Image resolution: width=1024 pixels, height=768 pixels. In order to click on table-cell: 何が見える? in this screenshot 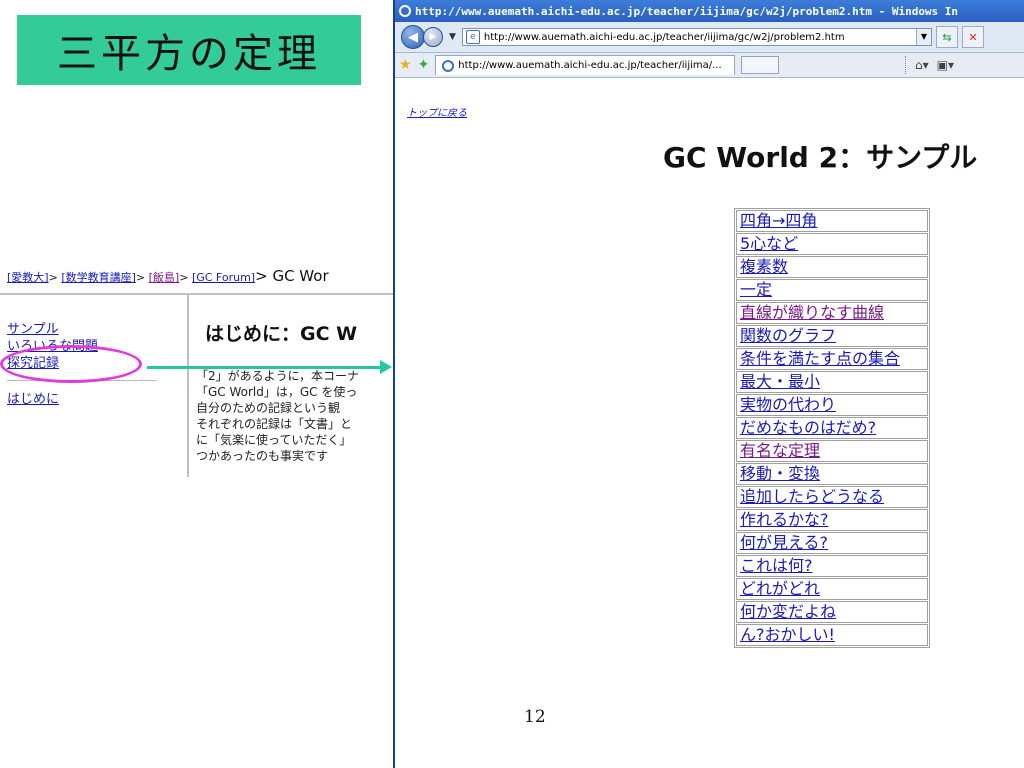, I will do `click(832, 543)`.